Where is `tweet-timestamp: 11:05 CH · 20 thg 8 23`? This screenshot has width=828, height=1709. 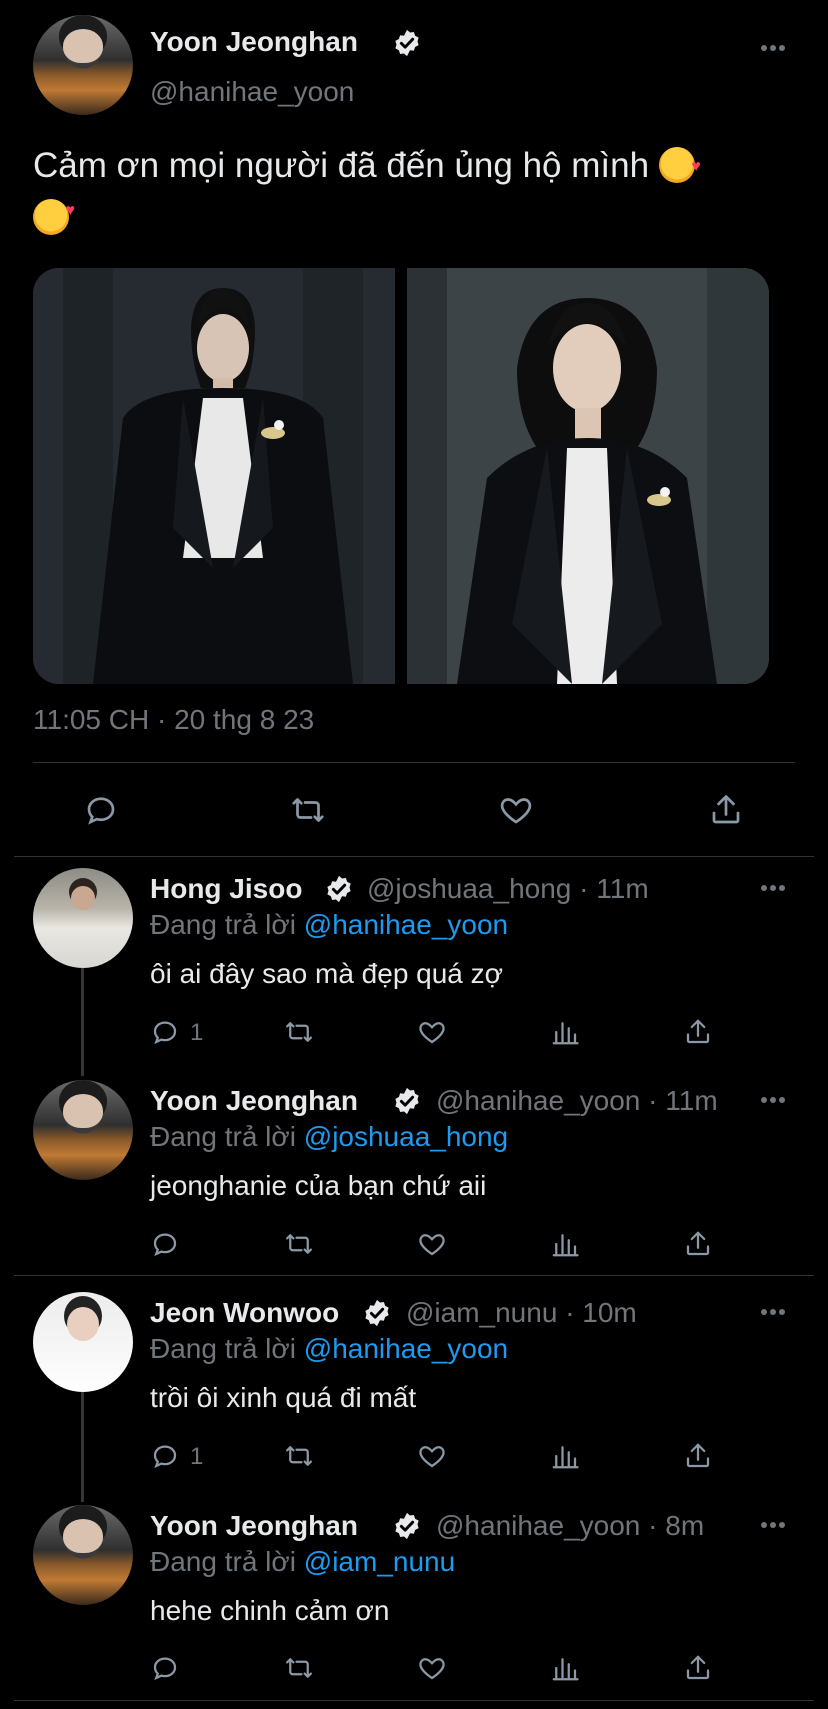 tweet-timestamp: 11:05 CH · 20 thg 8 23 is located at coordinates (173, 720).